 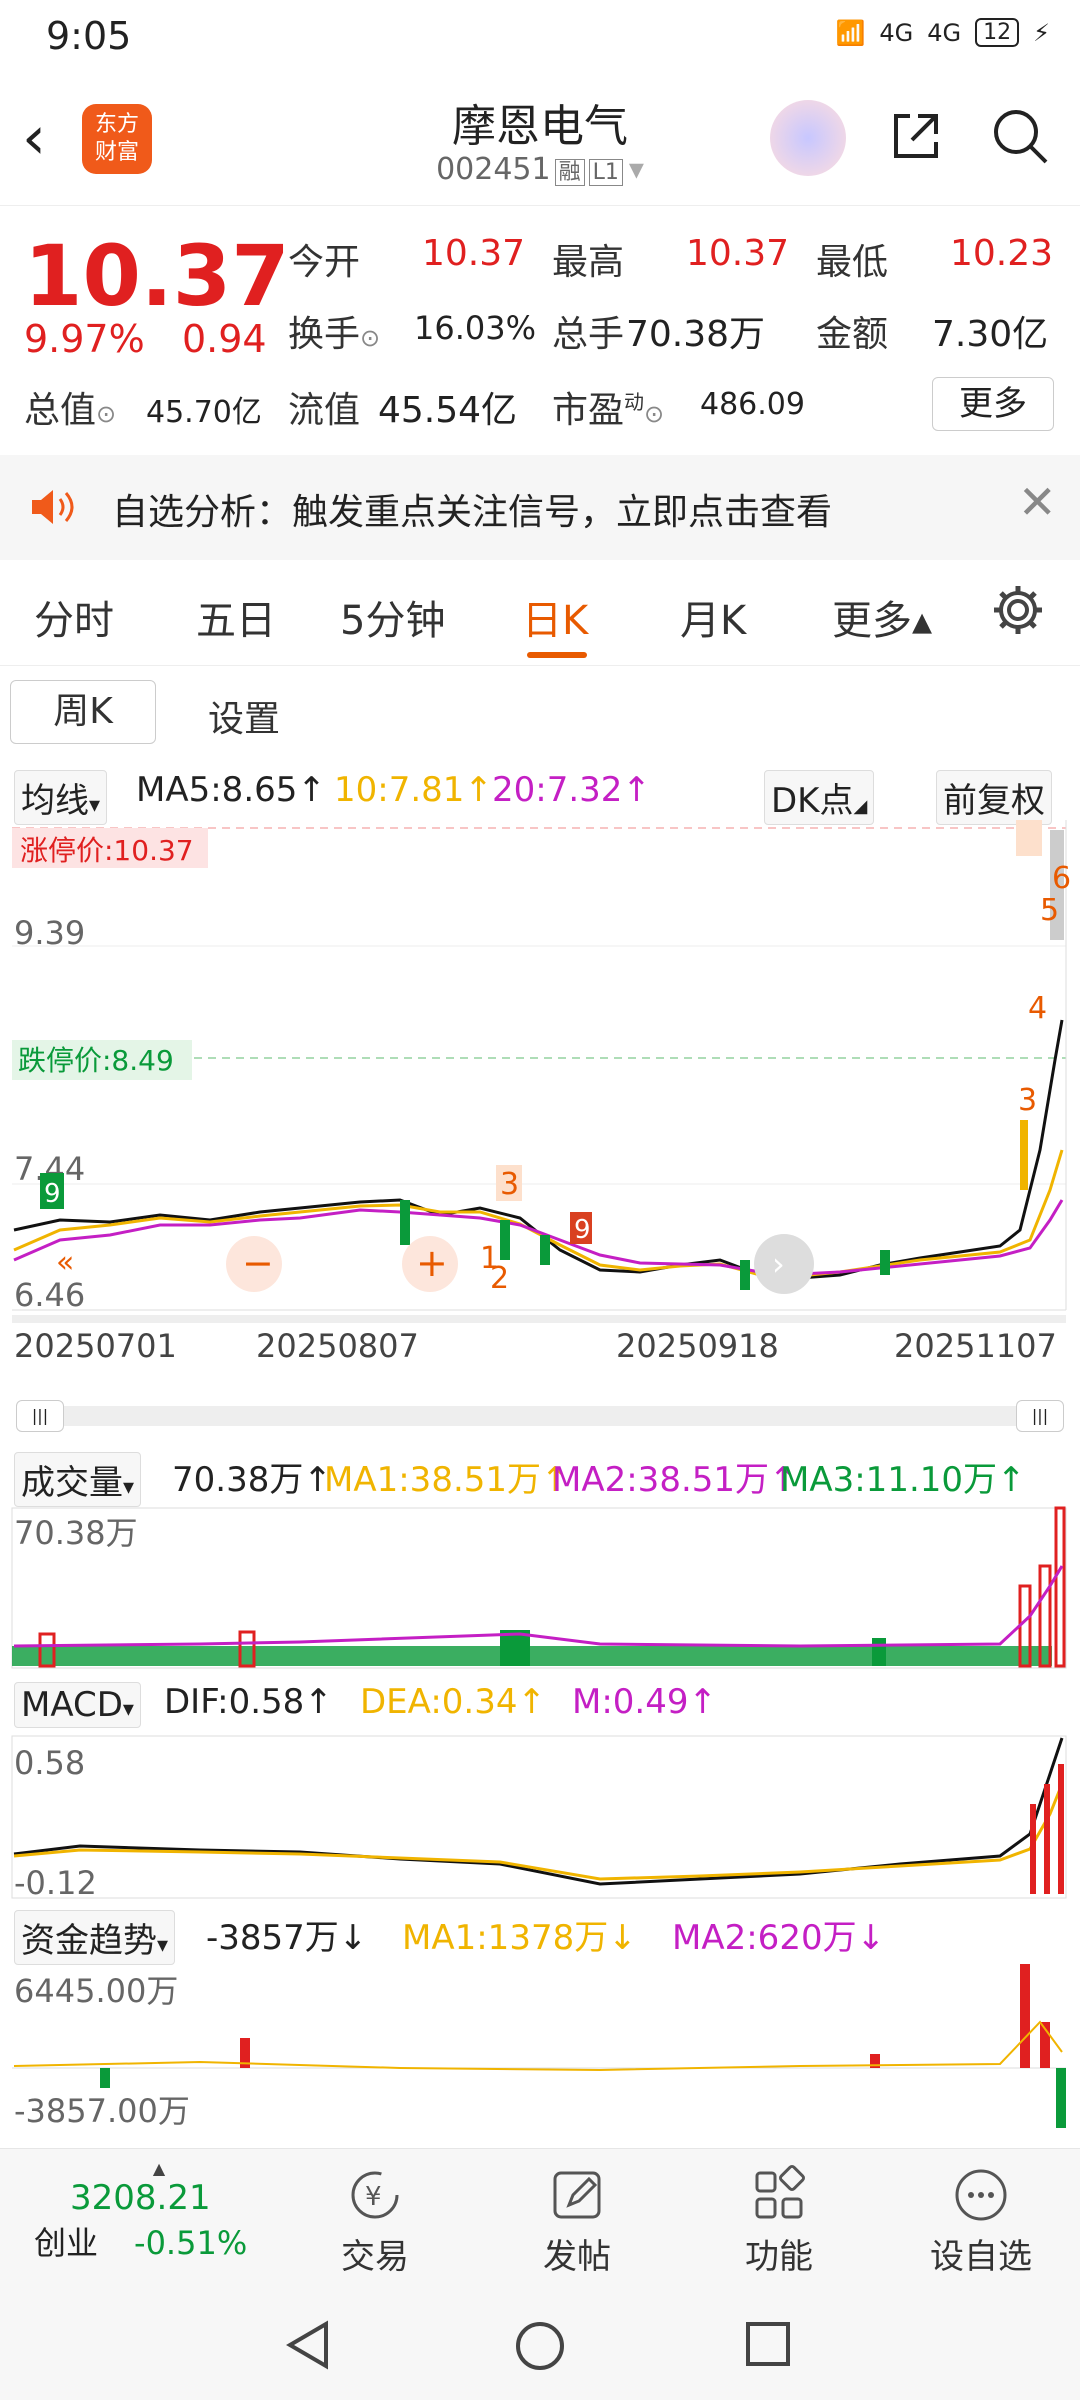 I want to click on battery-icon: 12, so click(x=997, y=32).